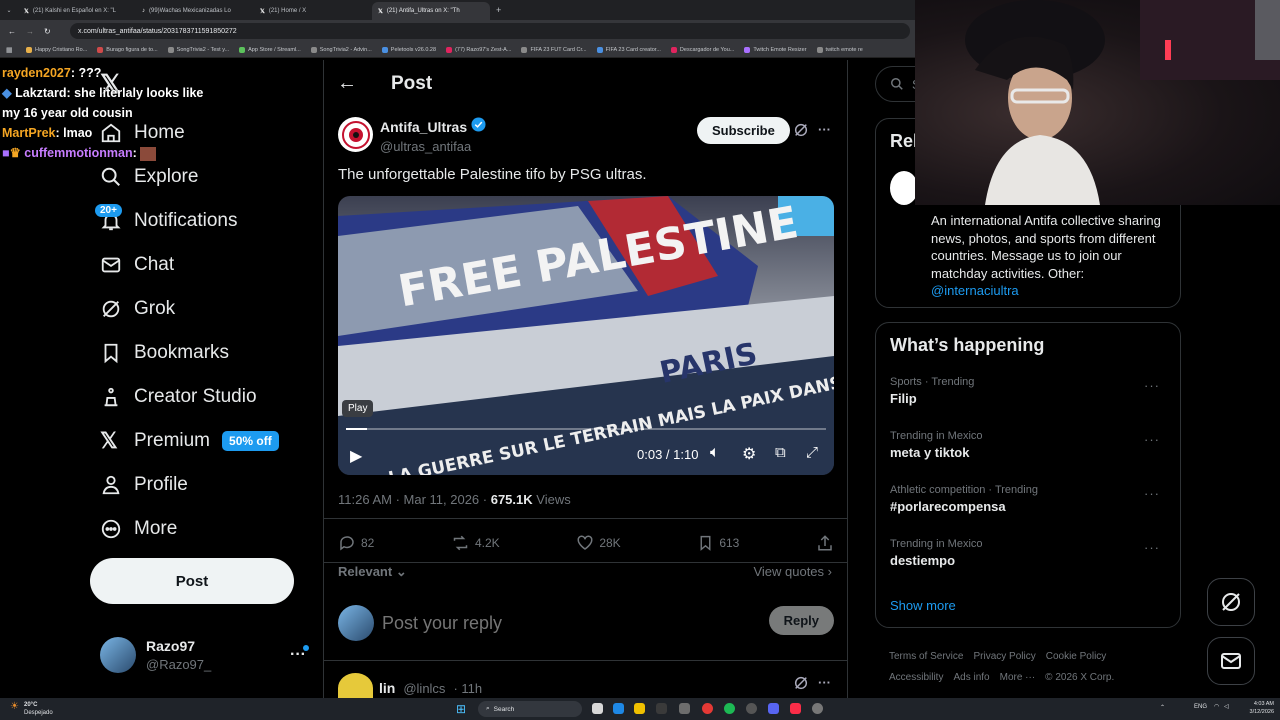 This screenshot has width=1280, height=720. Describe the element at coordinates (9, 50) in the screenshot. I see `apps-icon: ▦` at that location.